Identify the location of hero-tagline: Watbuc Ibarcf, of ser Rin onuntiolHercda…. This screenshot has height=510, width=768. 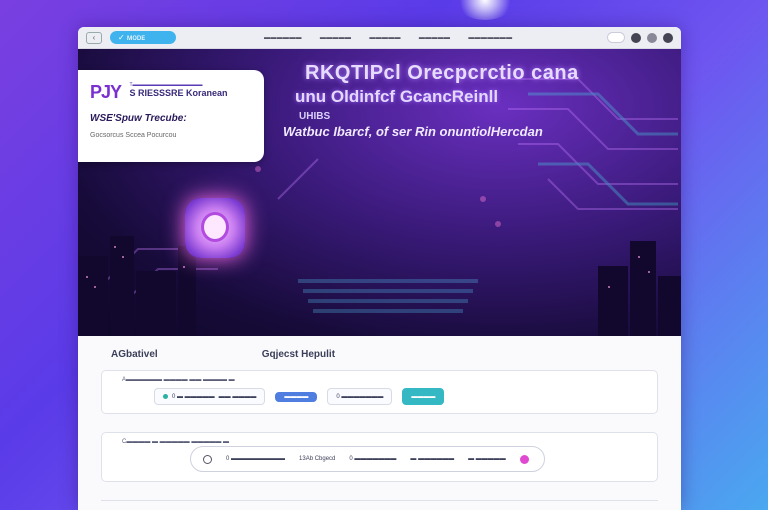
(413, 131).